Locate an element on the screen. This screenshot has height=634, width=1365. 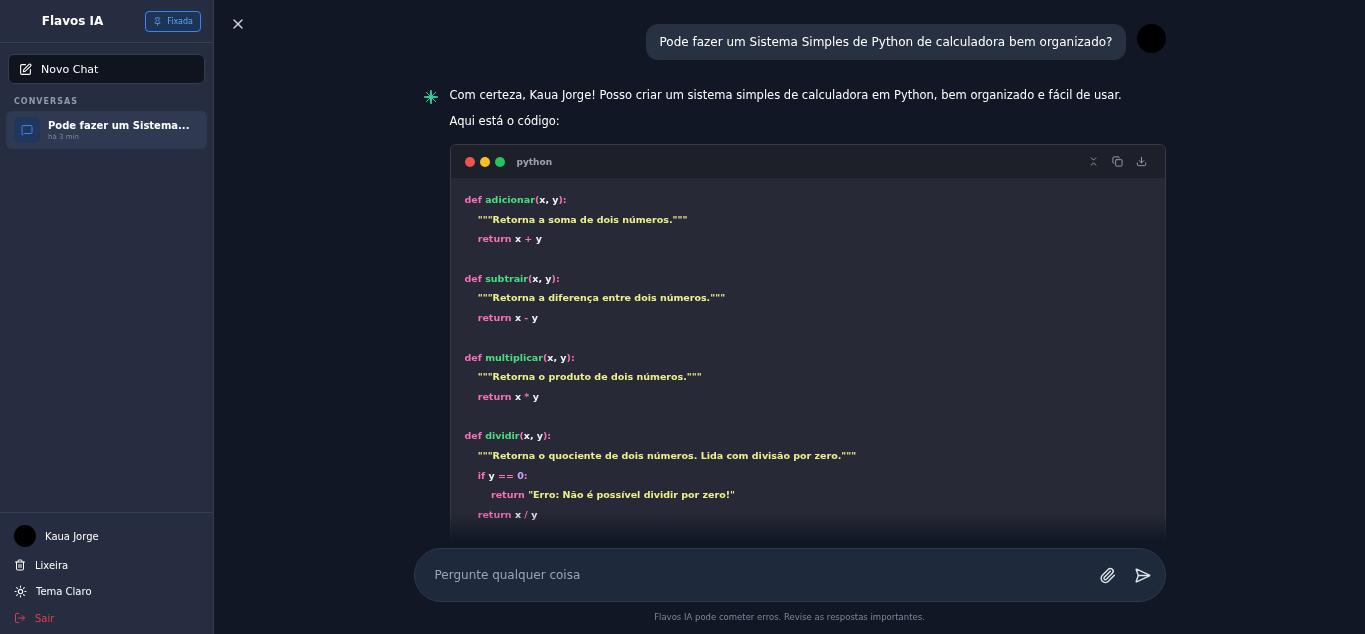
code-line: """Retorna o quociente de dois números. Lida com divisão por zero.""" is located at coordinates (667, 455).